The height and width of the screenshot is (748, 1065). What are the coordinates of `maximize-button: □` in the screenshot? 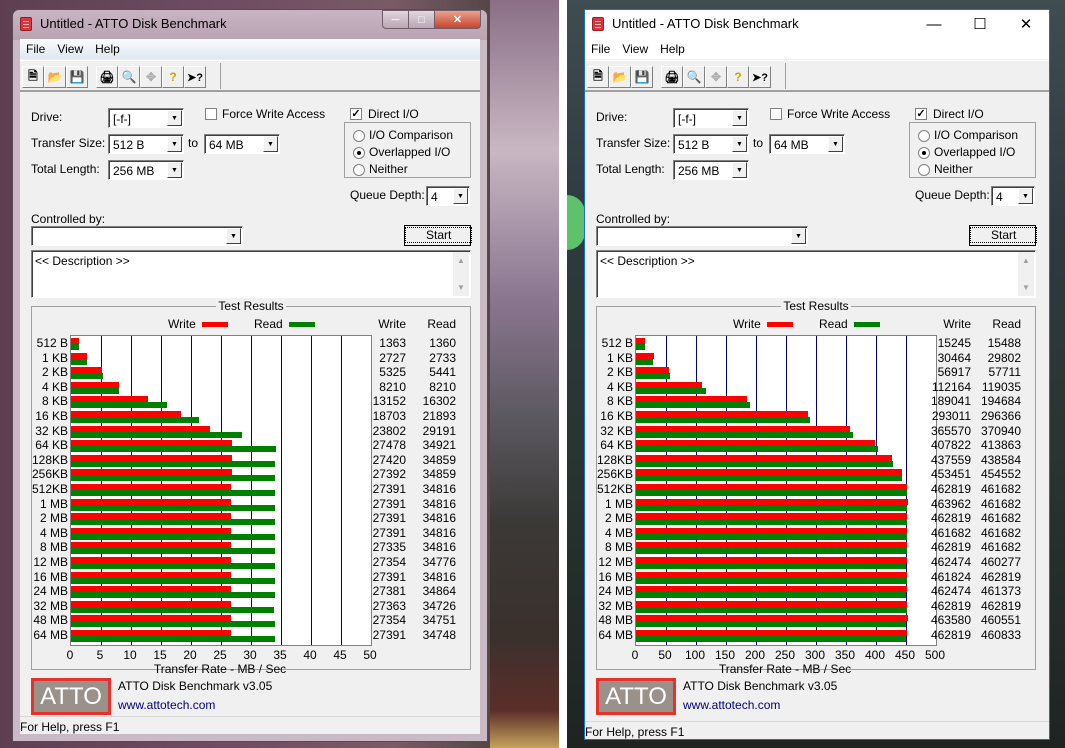 It's located at (422, 19).